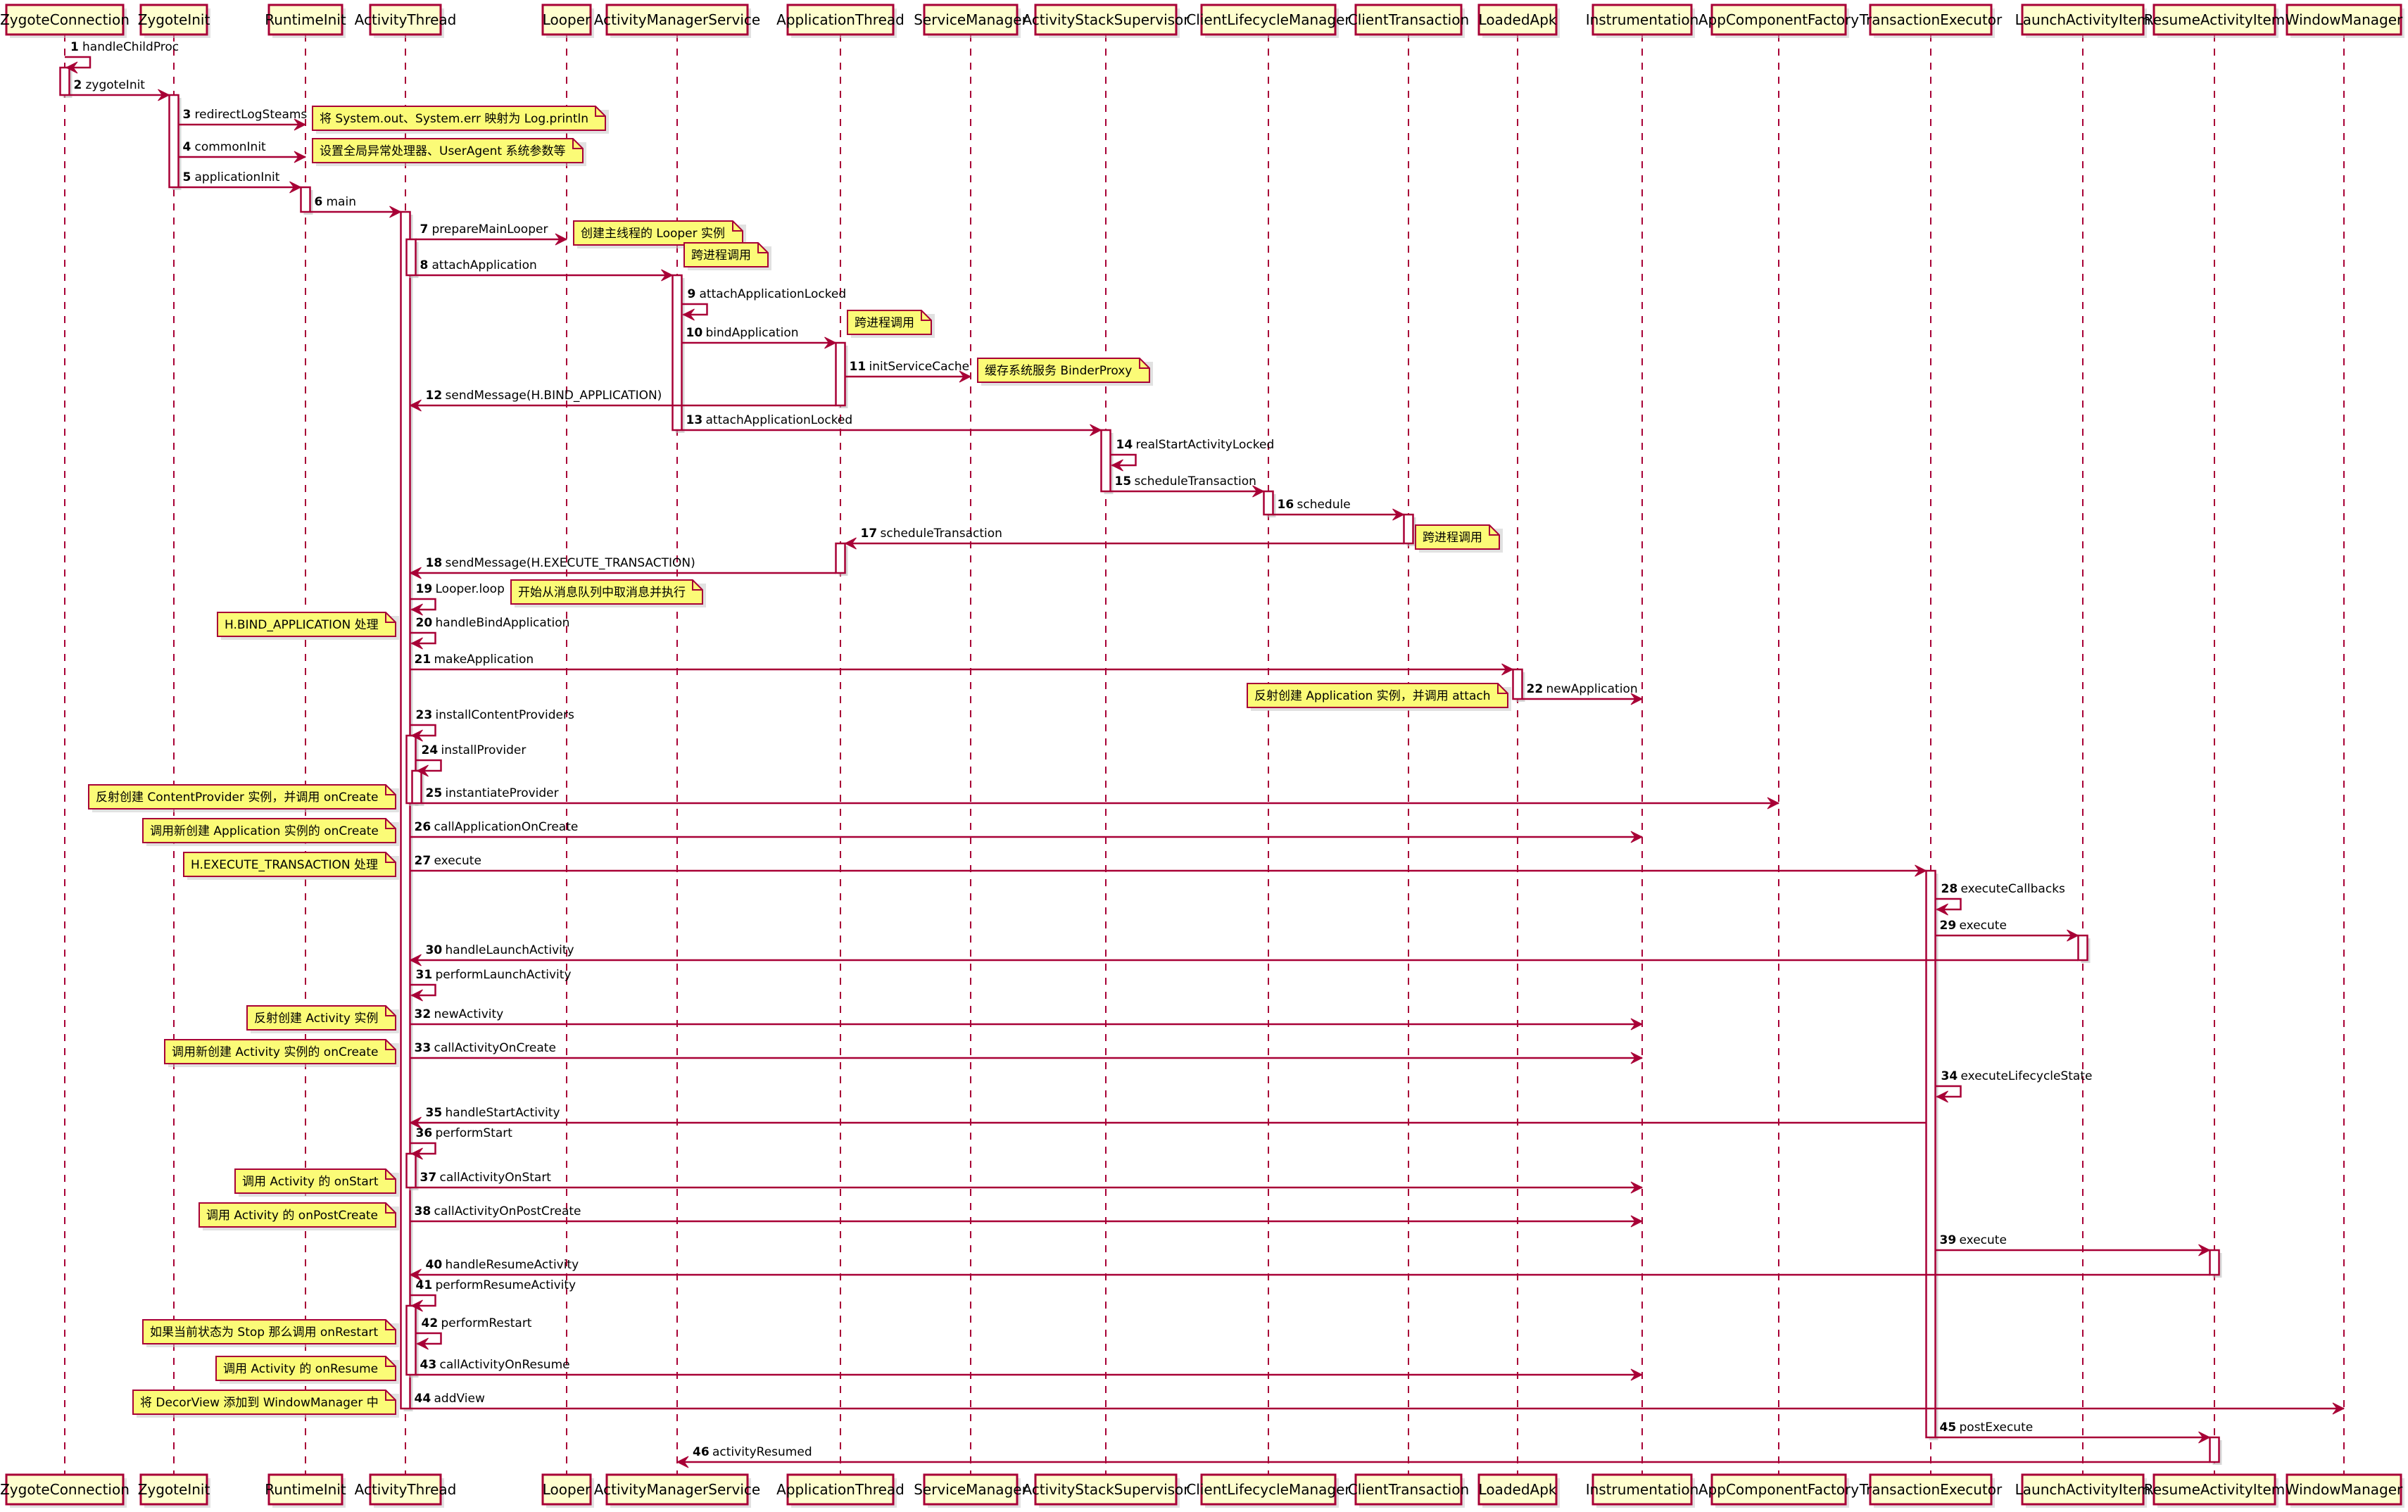 The width and height of the screenshot is (2408, 1512). Describe the element at coordinates (2007, 931) in the screenshot. I see `message-29: 29 execute` at that location.